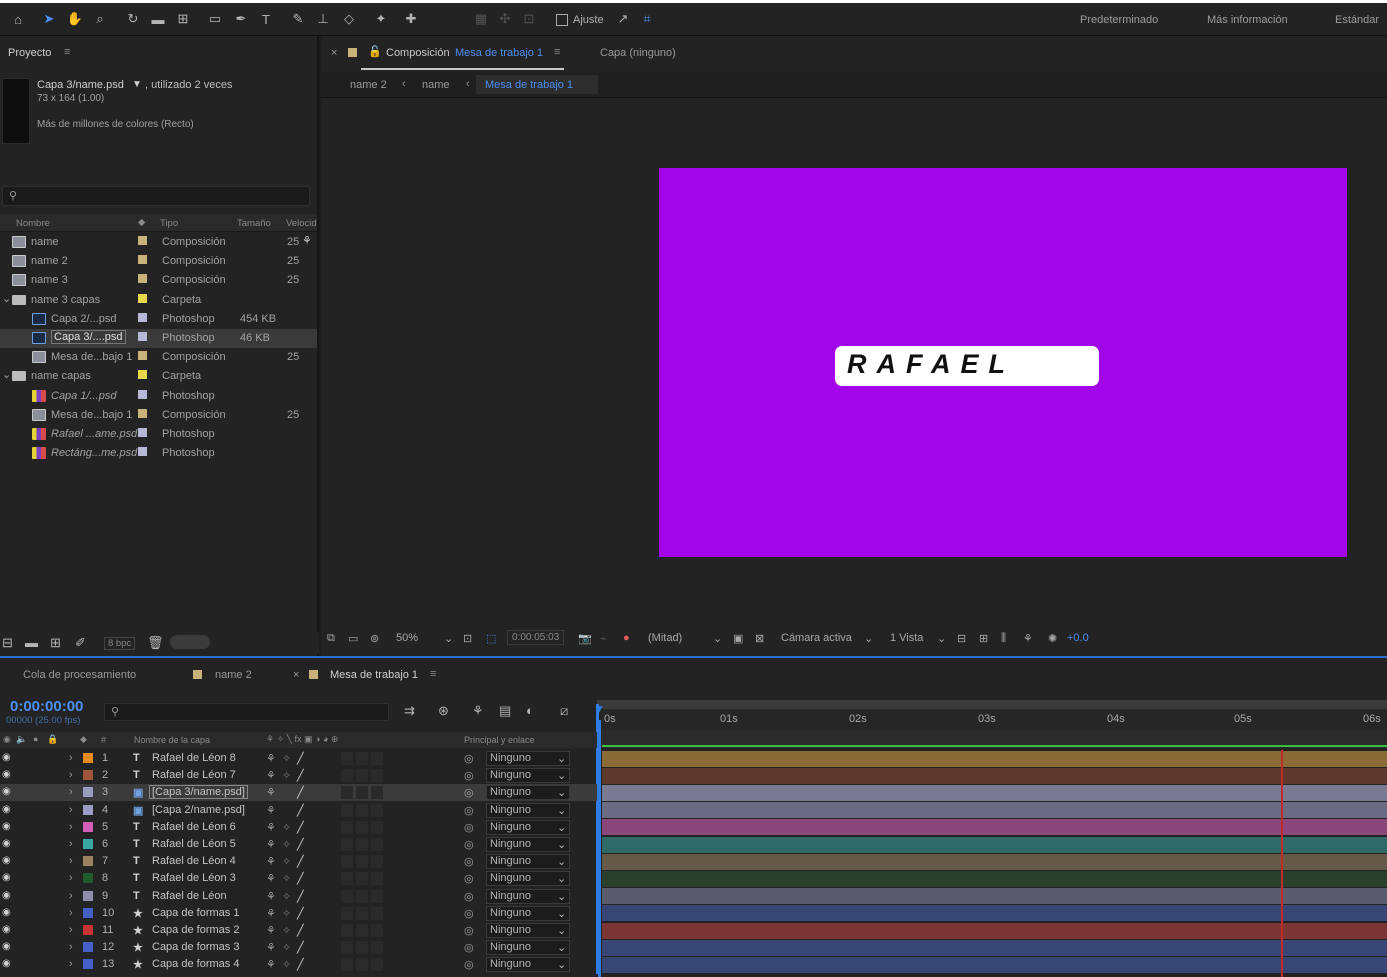 This screenshot has width=1387, height=977. I want to click on time-ruler: 0s 01s 02s 03s 04s 05s 06s, so click(992, 715).